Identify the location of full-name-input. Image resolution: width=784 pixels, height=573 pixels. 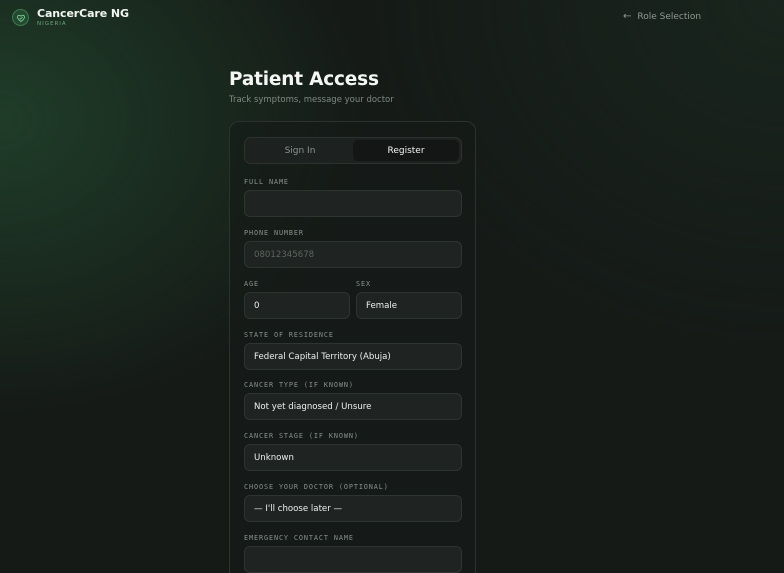
(353, 203).